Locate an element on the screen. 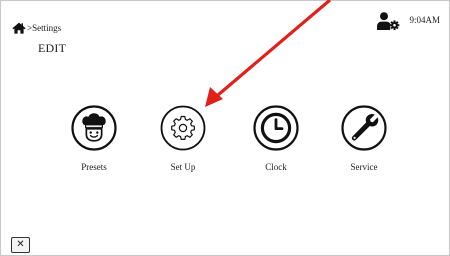 This screenshot has height=256, width=450. close-icon: ✕ is located at coordinates (20, 244).